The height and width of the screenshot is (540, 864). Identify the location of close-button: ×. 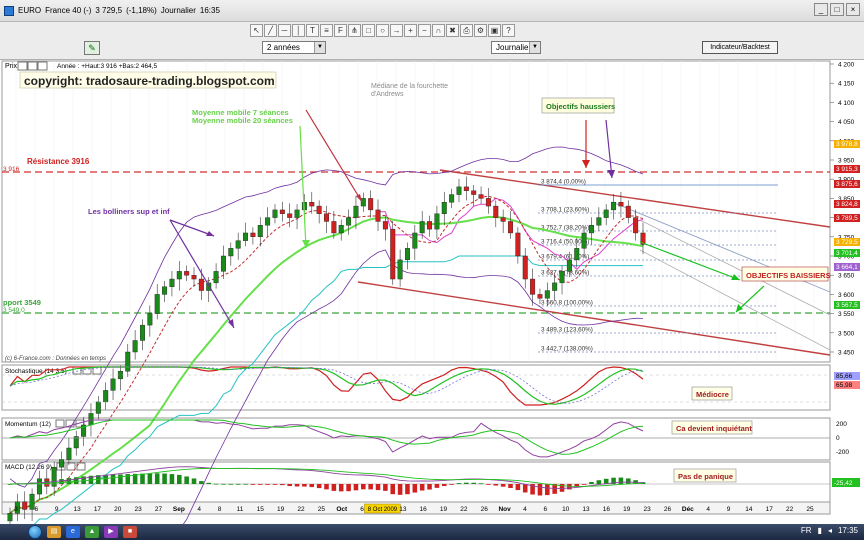
(853, 9).